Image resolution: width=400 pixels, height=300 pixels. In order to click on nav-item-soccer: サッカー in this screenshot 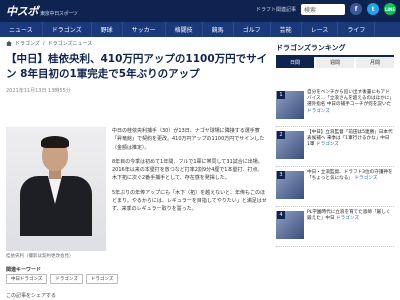, I will do `click(144, 29)`.